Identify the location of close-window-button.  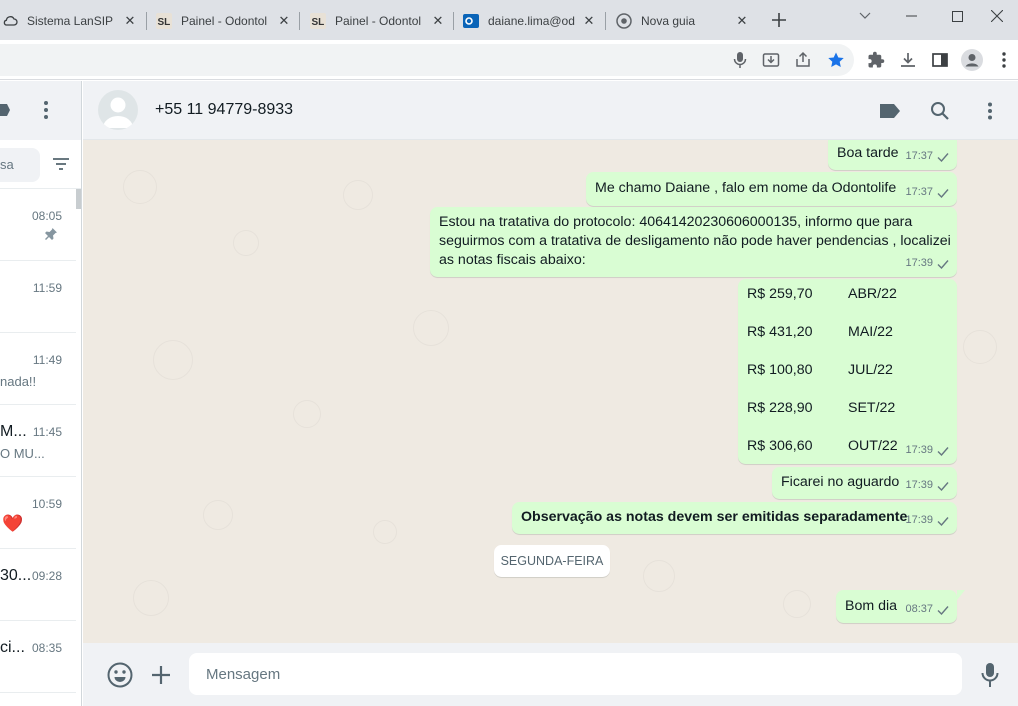
(997, 16).